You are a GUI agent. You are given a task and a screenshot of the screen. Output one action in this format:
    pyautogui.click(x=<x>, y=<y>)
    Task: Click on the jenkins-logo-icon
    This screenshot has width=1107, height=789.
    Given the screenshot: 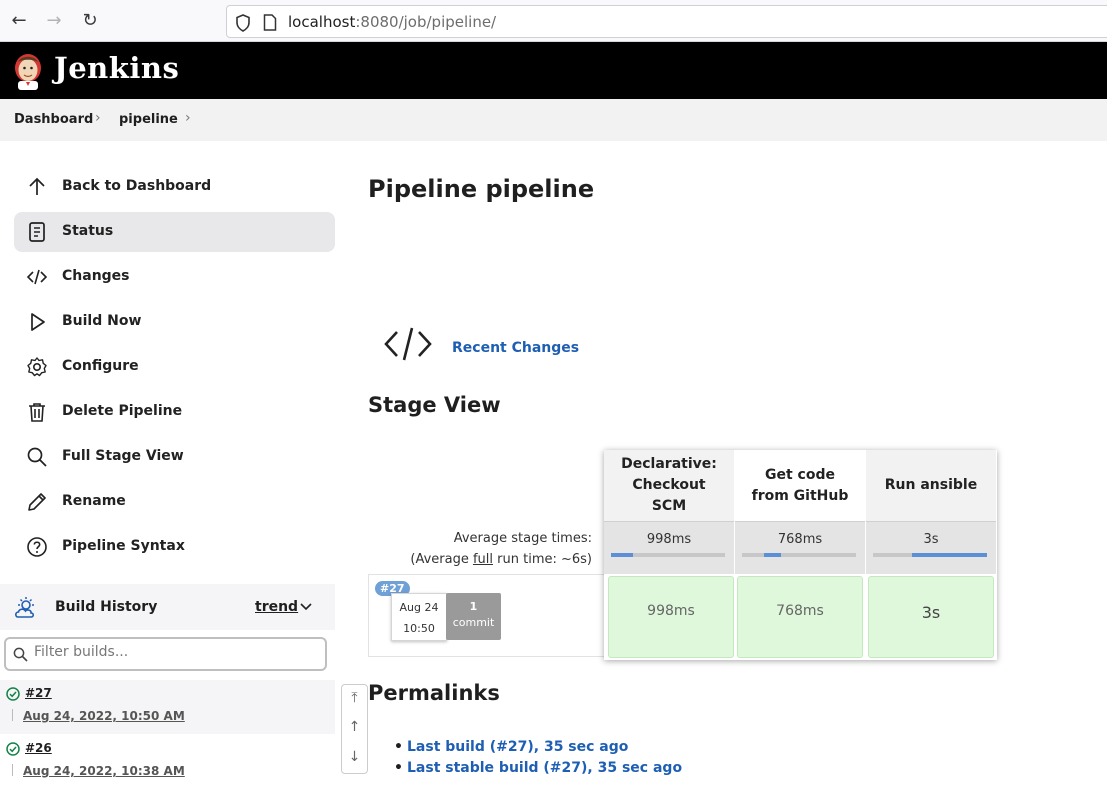 What is the action you would take?
    pyautogui.click(x=28, y=71)
    